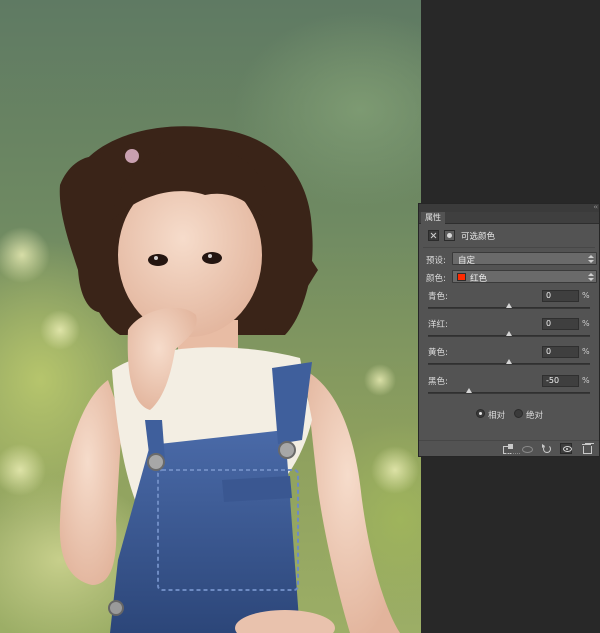  I want to click on slider-magenta: 洋红: 0 %, so click(511, 332).